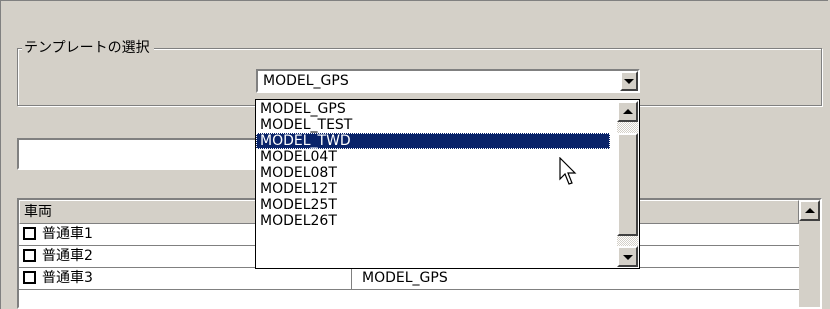 This screenshot has width=830, height=309. Describe the element at coordinates (67, 256) in the screenshot. I see `vehicle-name: 普通車2` at that location.